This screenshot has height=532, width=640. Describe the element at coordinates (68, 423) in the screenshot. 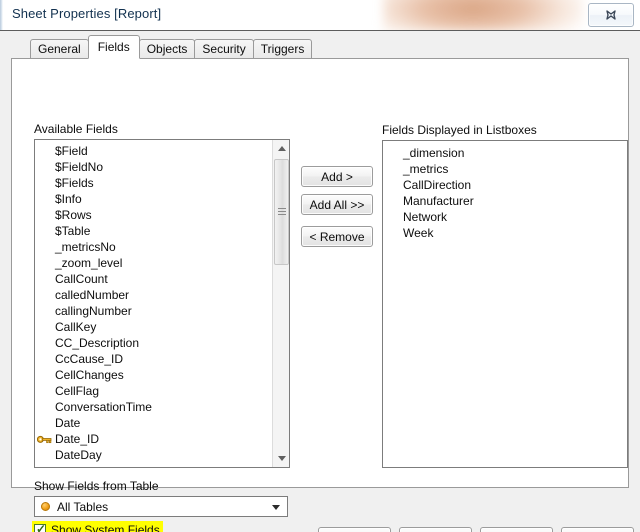

I see `list-item-label: Date` at that location.